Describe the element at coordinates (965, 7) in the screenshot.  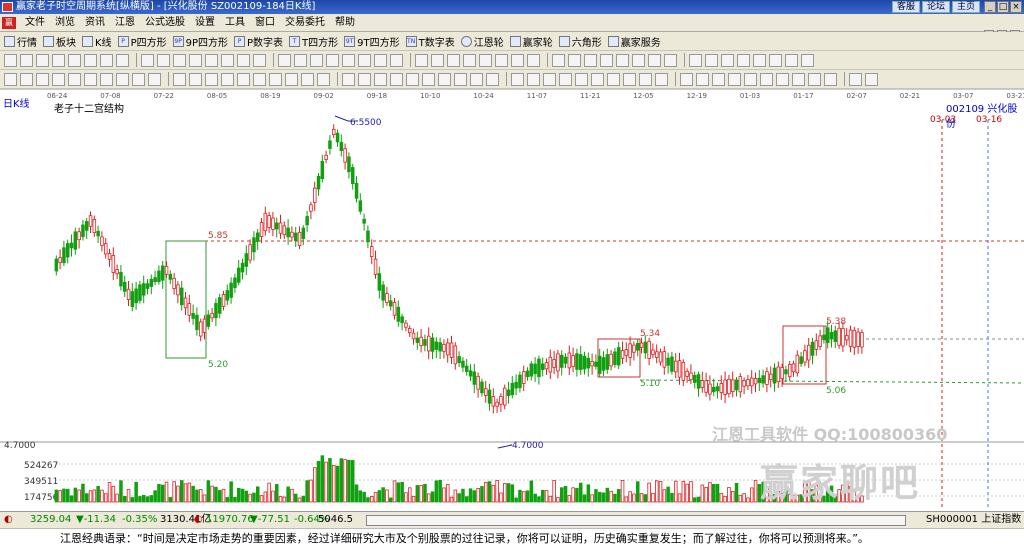
I see `homepage-button: 主页` at that location.